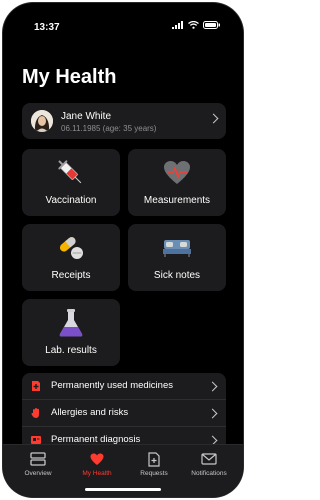  What do you see at coordinates (124, 121) in the screenshot?
I see `profile-card: Jane White 06.11.1985 (age: 35 years)` at bounding box center [124, 121].